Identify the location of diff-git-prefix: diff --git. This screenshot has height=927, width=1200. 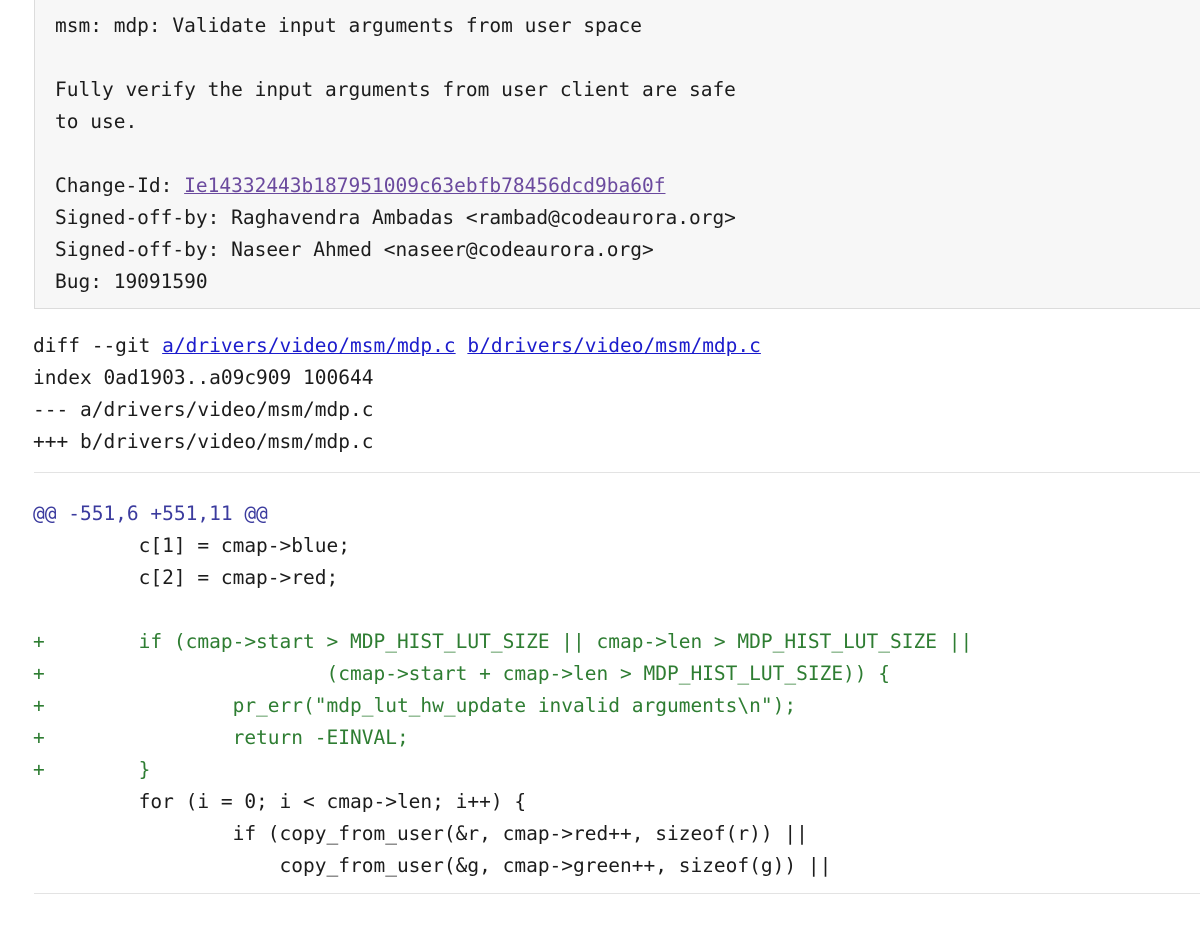
(98, 345).